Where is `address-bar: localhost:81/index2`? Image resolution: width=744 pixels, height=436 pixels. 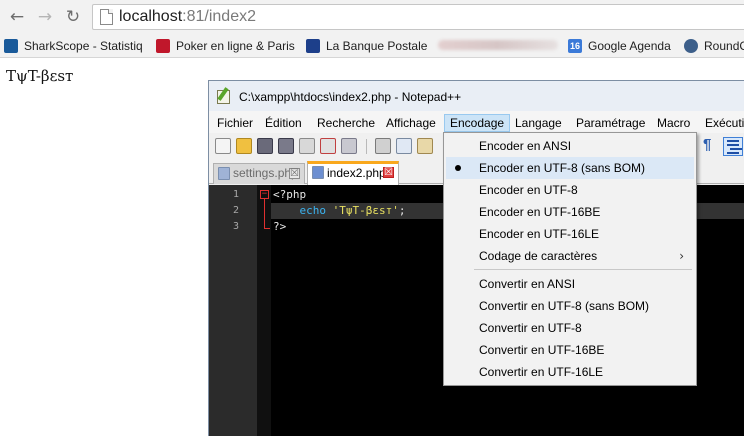 address-bar: localhost:81/index2 is located at coordinates (418, 17).